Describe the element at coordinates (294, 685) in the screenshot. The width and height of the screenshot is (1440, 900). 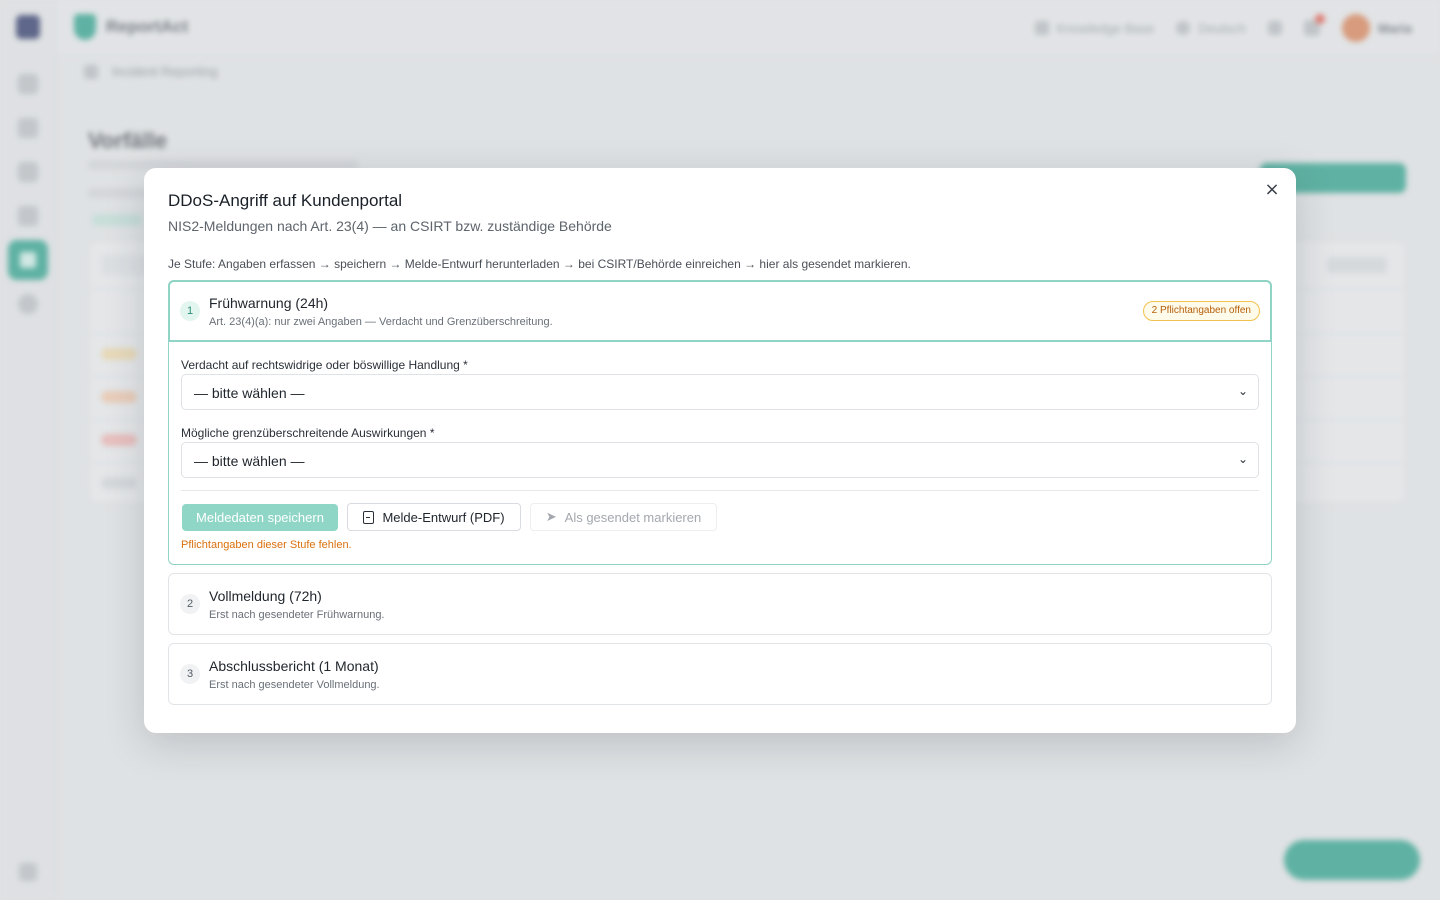
I see `stage-description: Erst nach gesendeter Vollmeldung.` at that location.